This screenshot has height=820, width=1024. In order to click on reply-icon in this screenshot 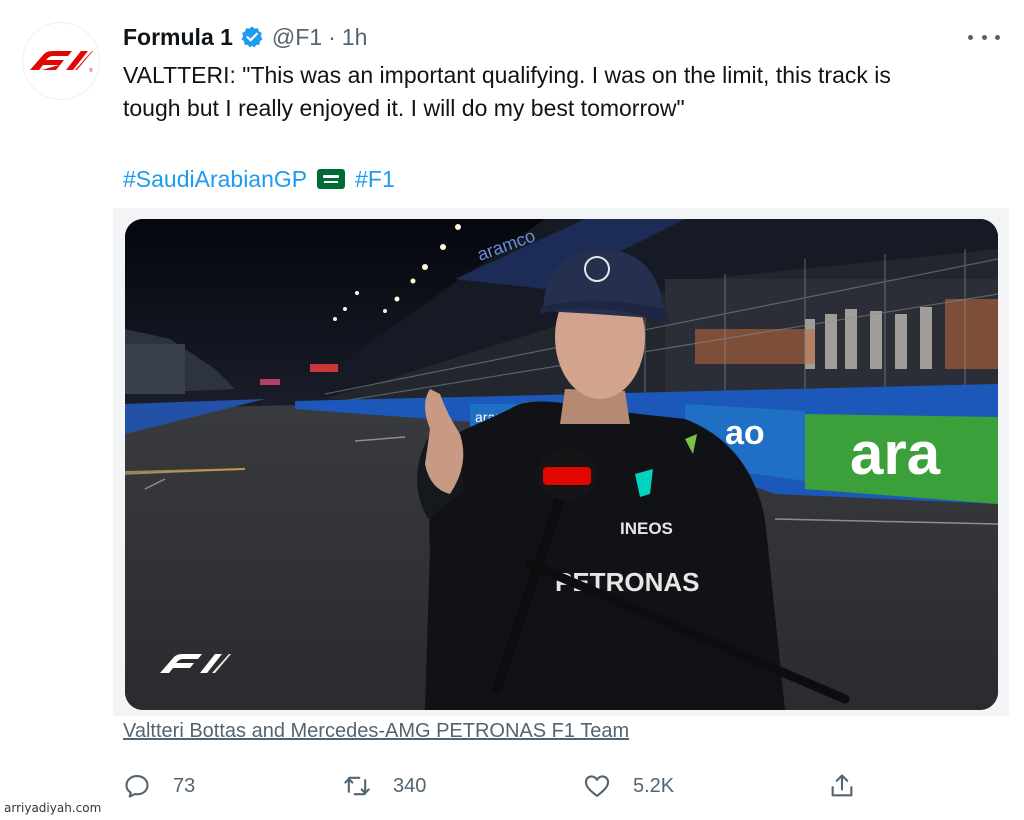, I will do `click(137, 786)`.